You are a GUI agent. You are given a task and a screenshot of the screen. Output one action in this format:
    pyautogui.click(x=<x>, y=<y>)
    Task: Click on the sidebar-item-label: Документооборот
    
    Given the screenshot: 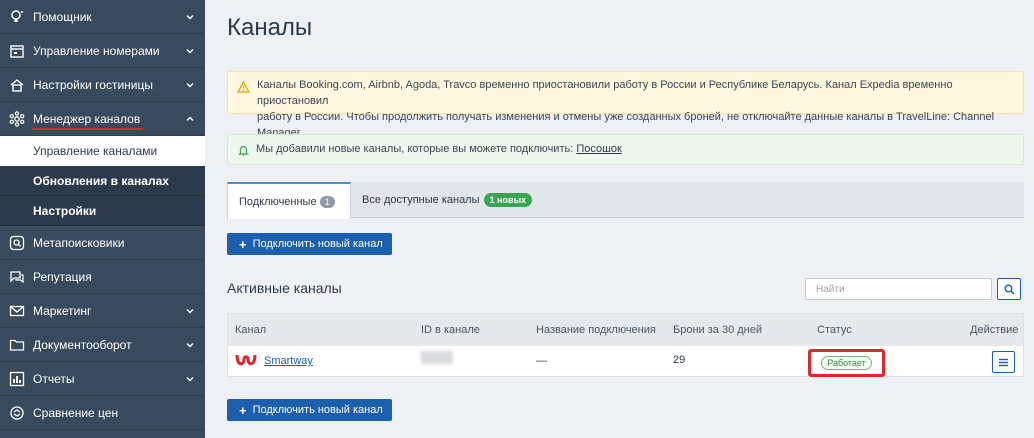 What is the action you would take?
    pyautogui.click(x=82, y=344)
    